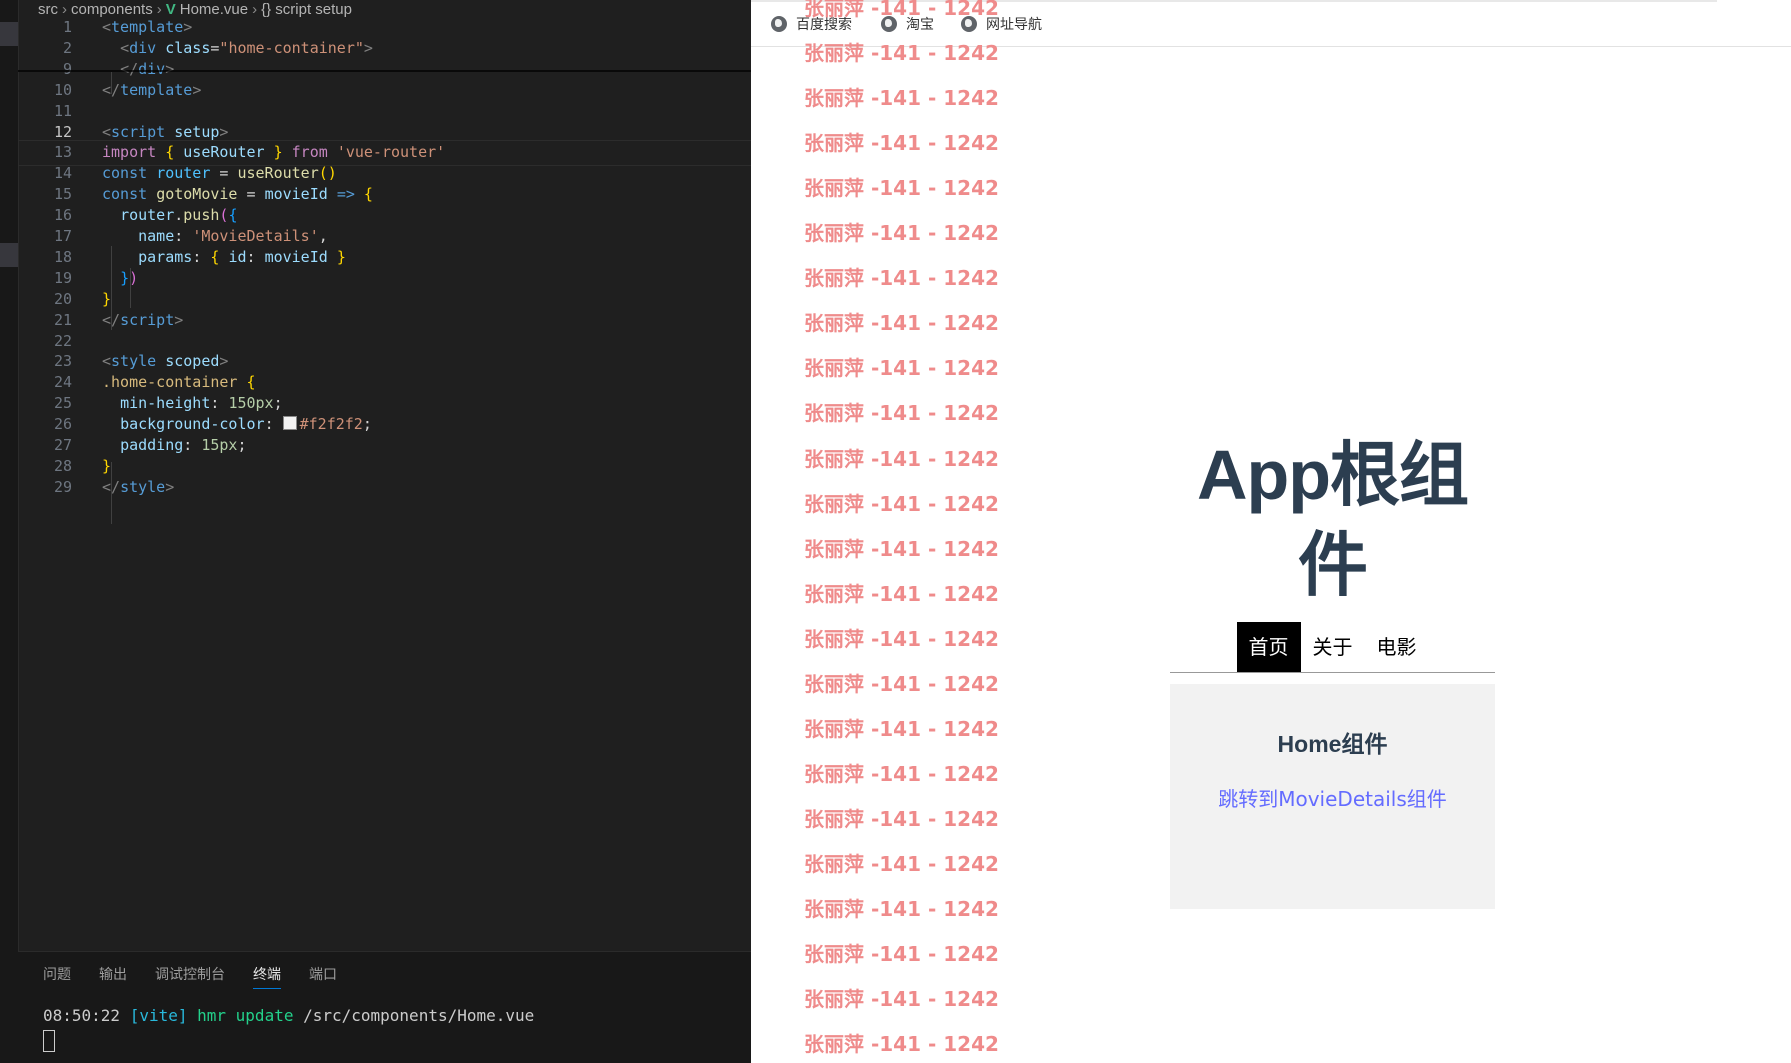  What do you see at coordinates (245, 1015) in the screenshot?
I see `terminal-token: hmr update` at bounding box center [245, 1015].